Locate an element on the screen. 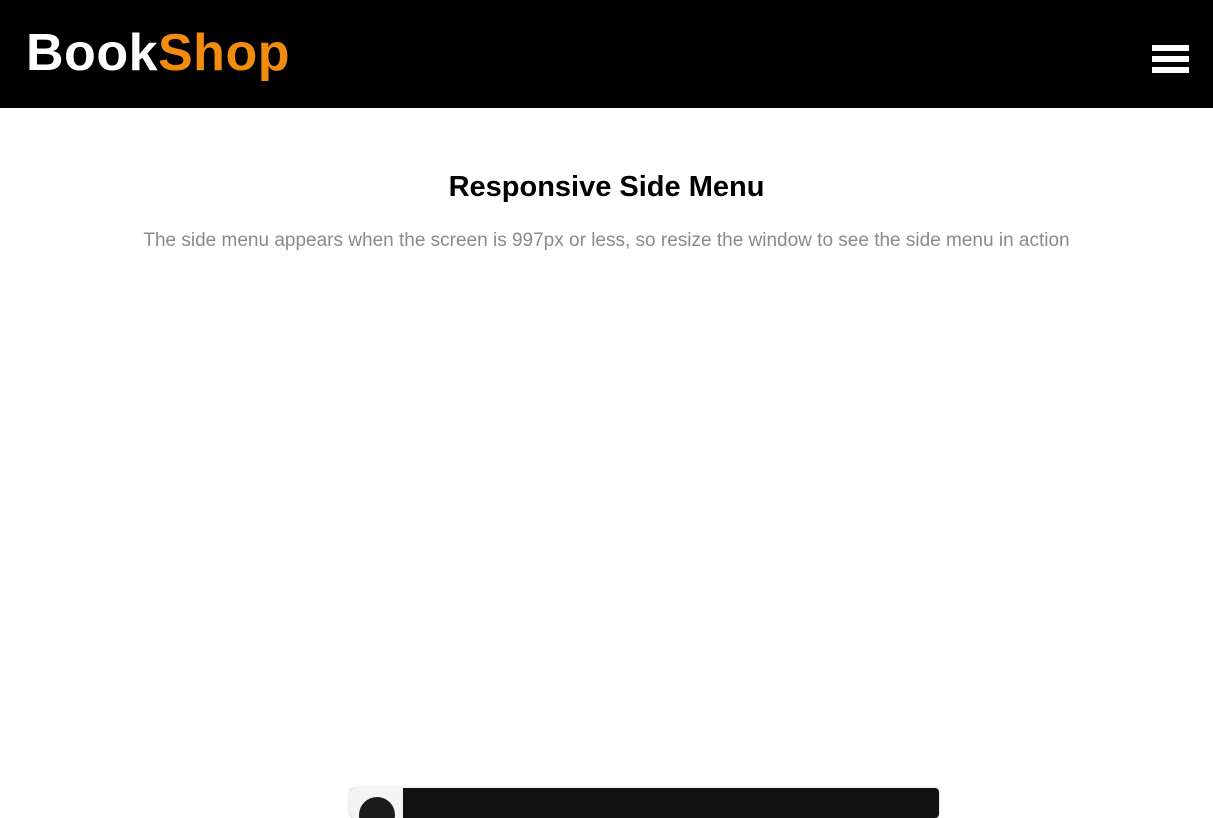 The image size is (1213, 818). page-title: Responsive Side Menu is located at coordinates (606, 187).